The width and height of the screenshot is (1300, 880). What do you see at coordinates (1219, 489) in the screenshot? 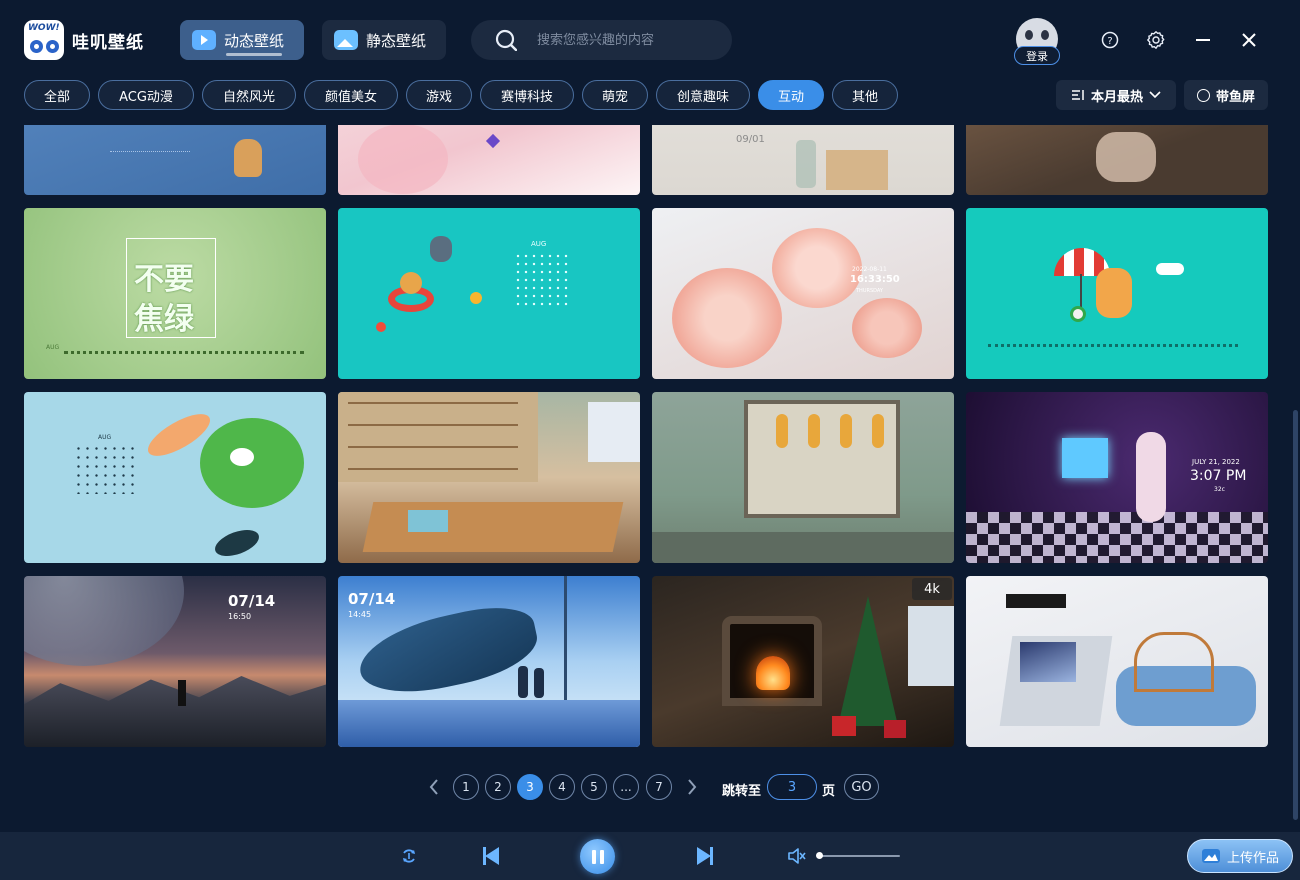
I see `wallpaper-temp-text: 32c` at bounding box center [1219, 489].